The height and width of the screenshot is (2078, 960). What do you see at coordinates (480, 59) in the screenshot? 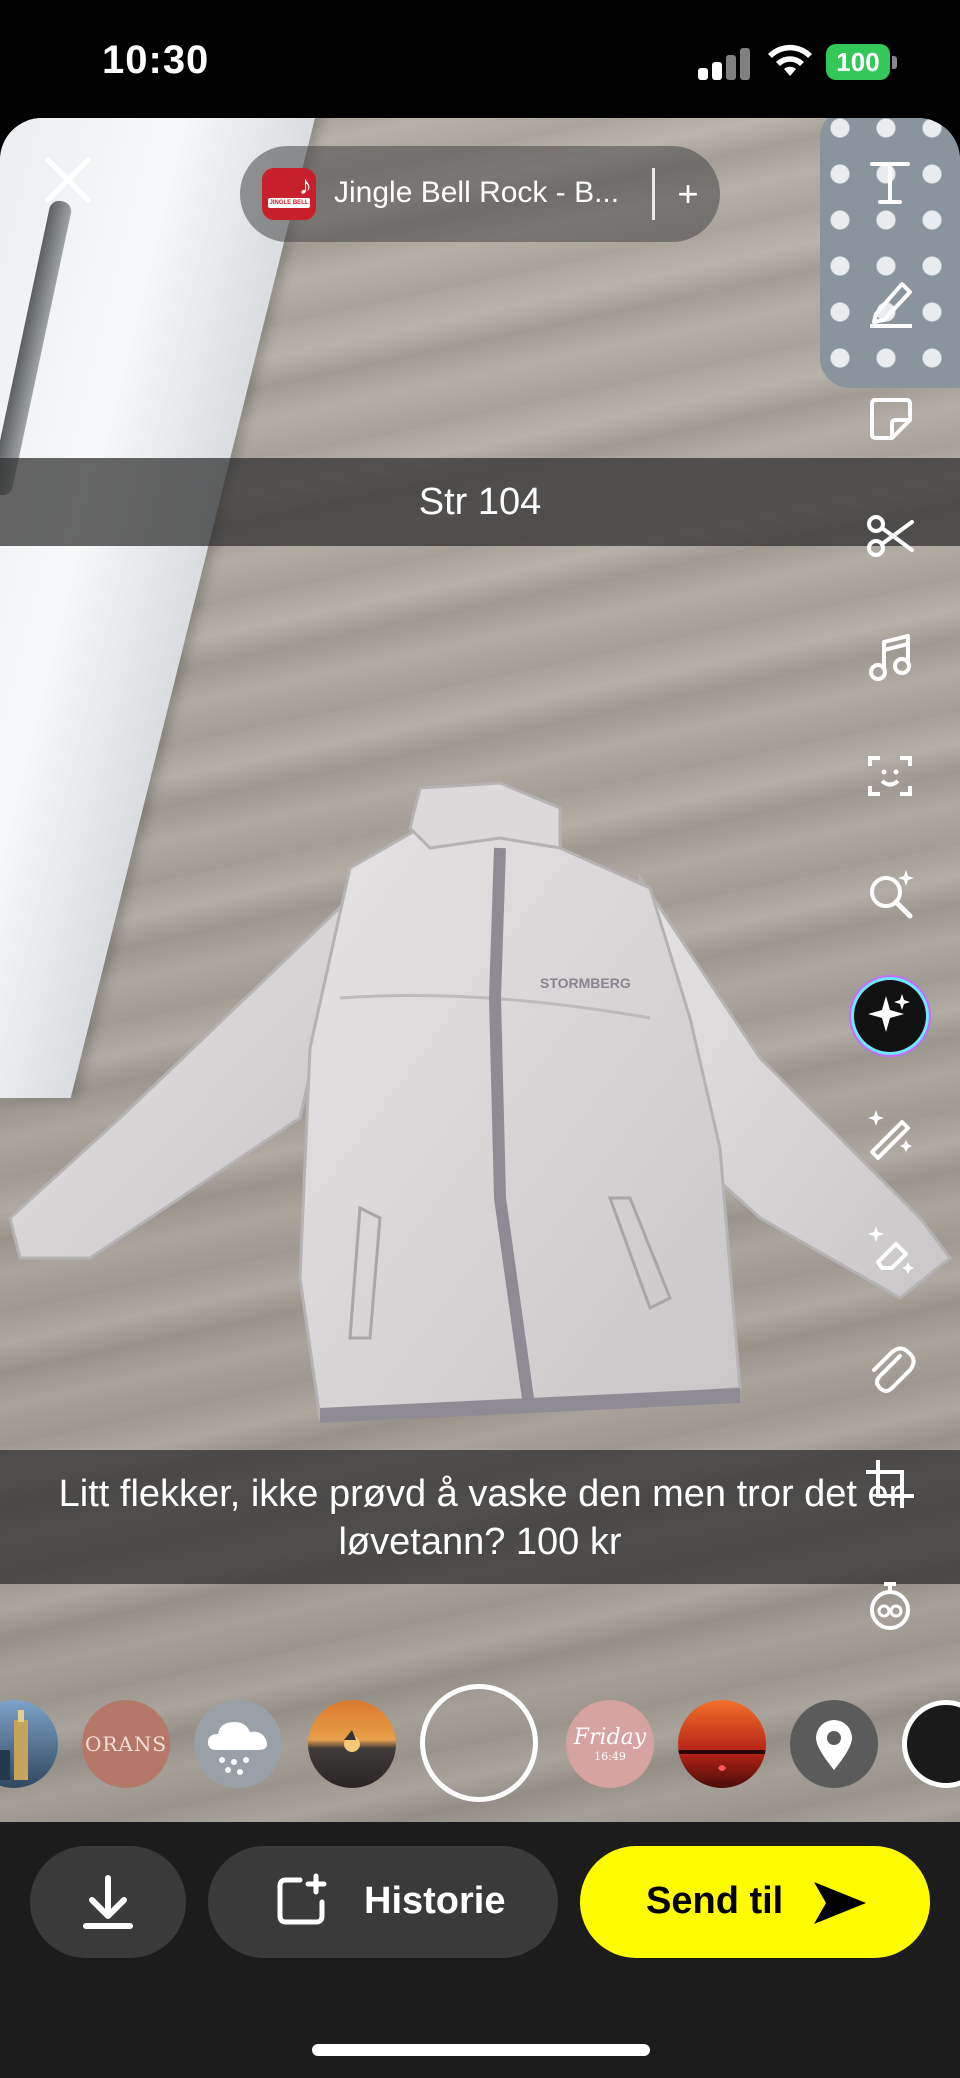
I see `status-bar: 10:30 100` at bounding box center [480, 59].